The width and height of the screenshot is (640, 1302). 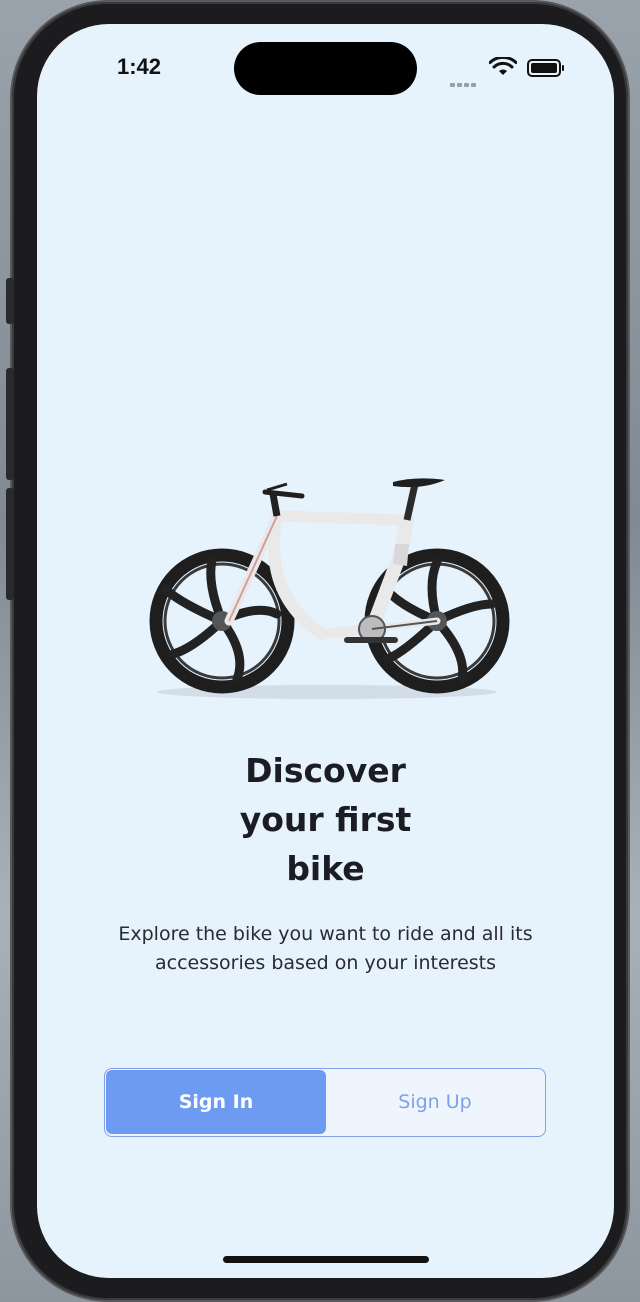 What do you see at coordinates (10, 424) in the screenshot?
I see `volume-up-button` at bounding box center [10, 424].